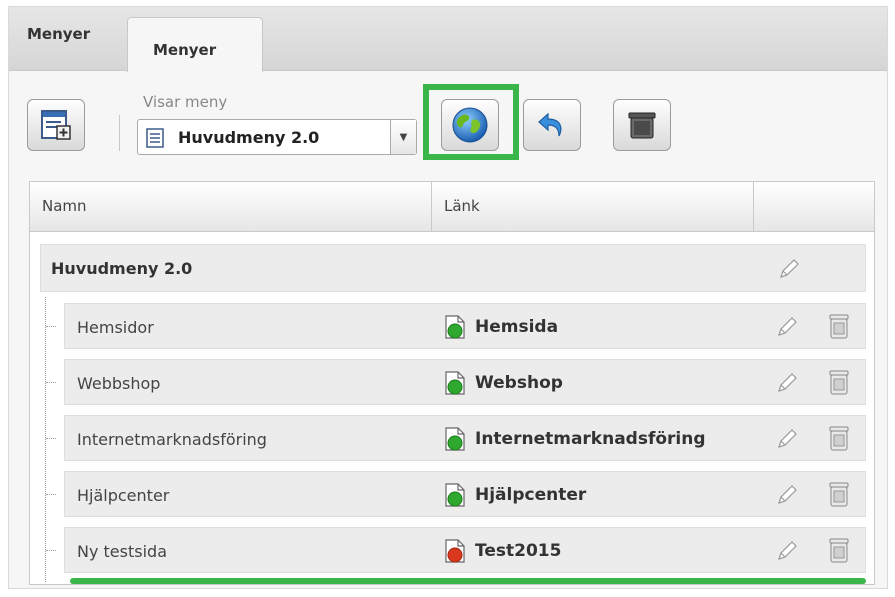  I want to click on menu-root-row: Huvudmeny 2.0, so click(453, 268).